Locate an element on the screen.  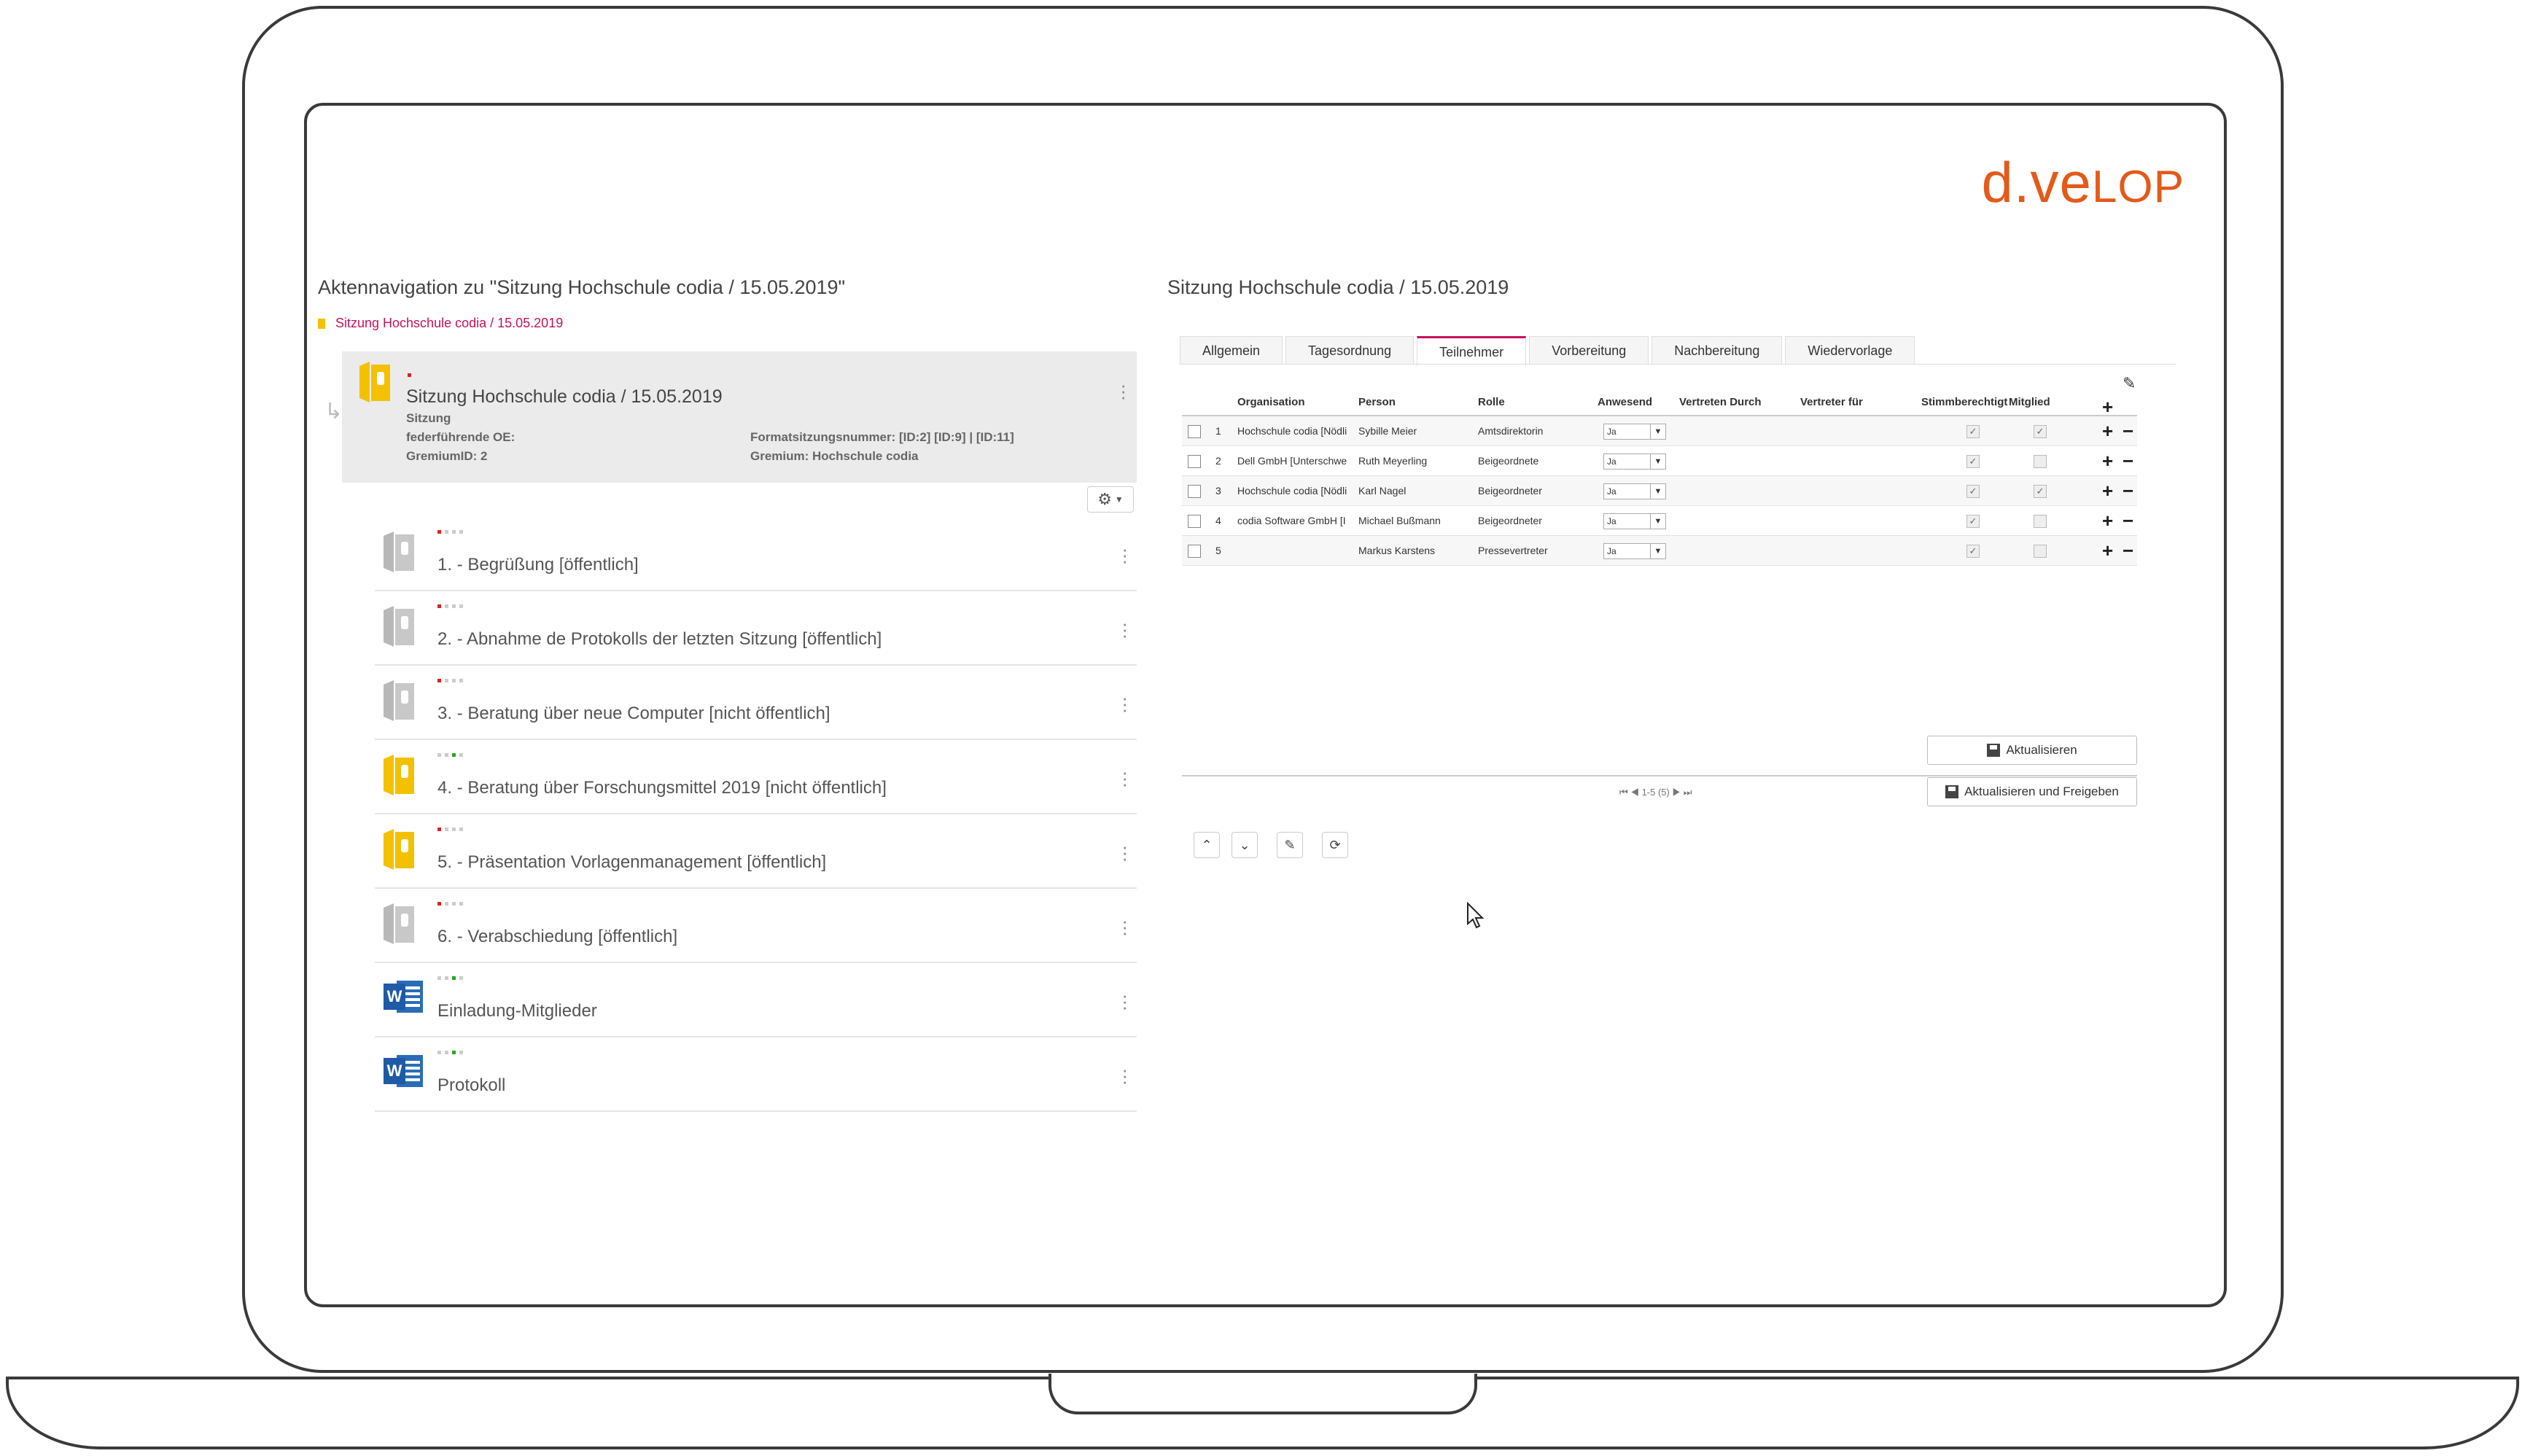
tab-allgemein: Allgemein is located at coordinates (1231, 350).